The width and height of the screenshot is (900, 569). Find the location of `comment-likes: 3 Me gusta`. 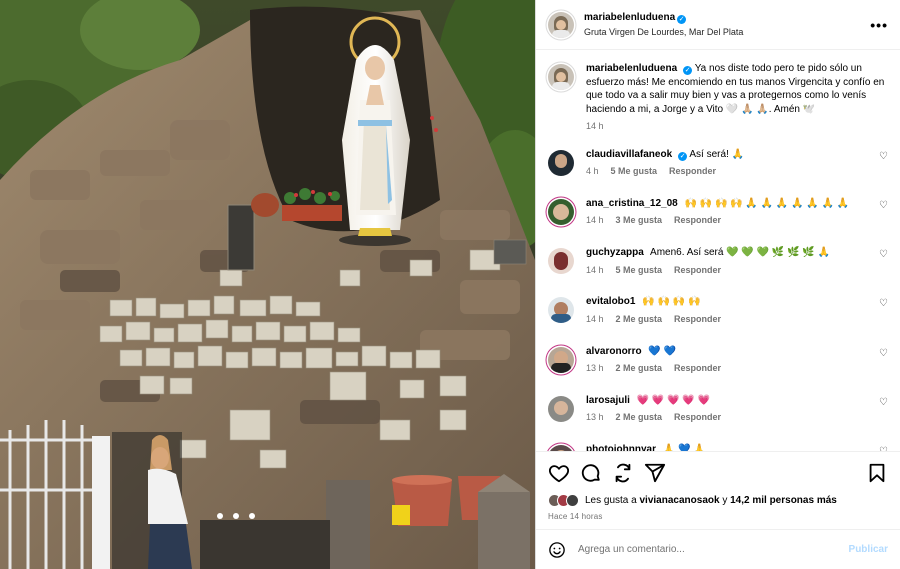

comment-likes: 3 Me gusta is located at coordinates (639, 220).